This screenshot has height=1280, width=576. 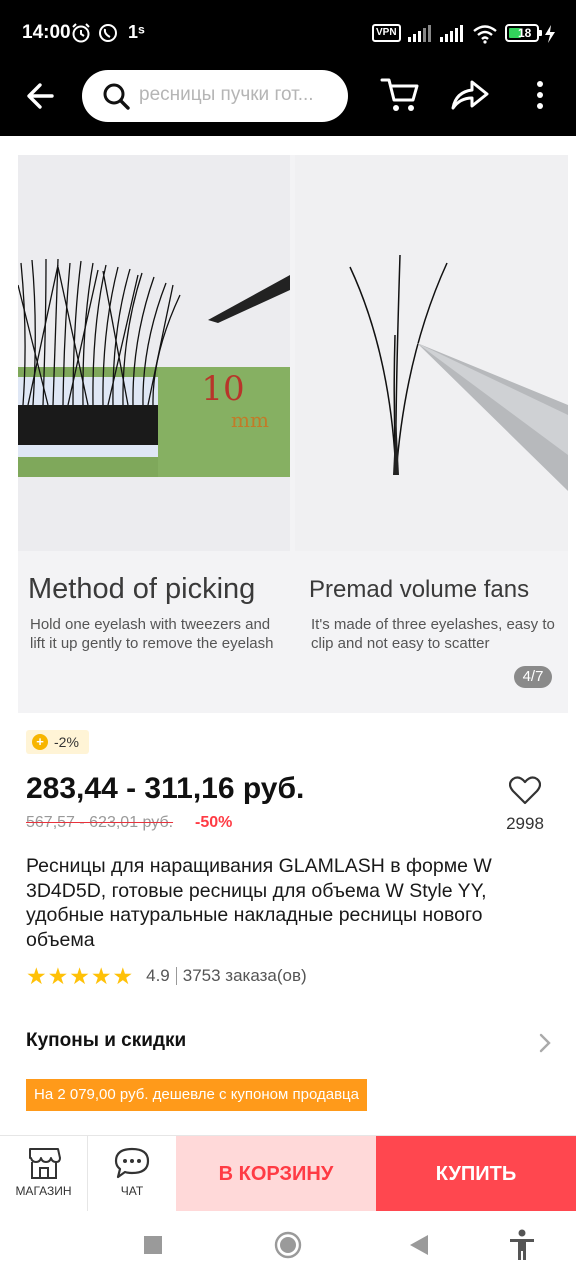 I want to click on right-caption-line1: It's made of three eyelashes, easy to, so click(x=433, y=624).